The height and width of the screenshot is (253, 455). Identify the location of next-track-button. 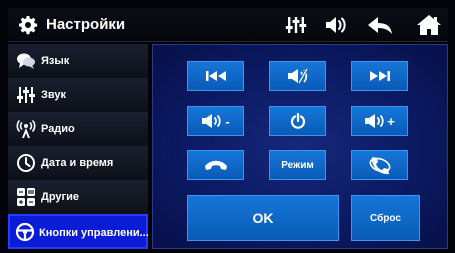
(379, 76).